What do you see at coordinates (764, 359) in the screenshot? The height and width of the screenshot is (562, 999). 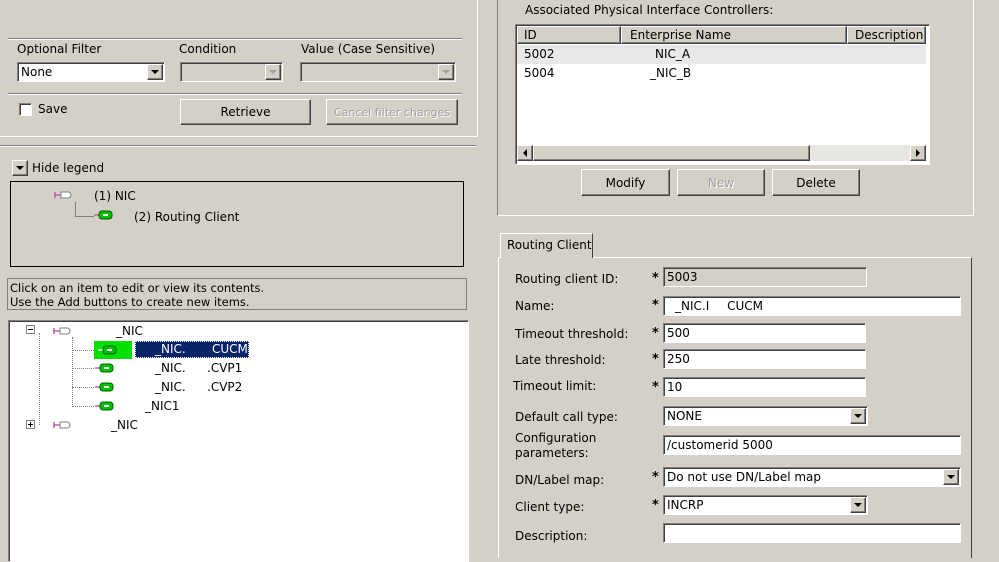 I see `late-threshold-field: 250` at bounding box center [764, 359].